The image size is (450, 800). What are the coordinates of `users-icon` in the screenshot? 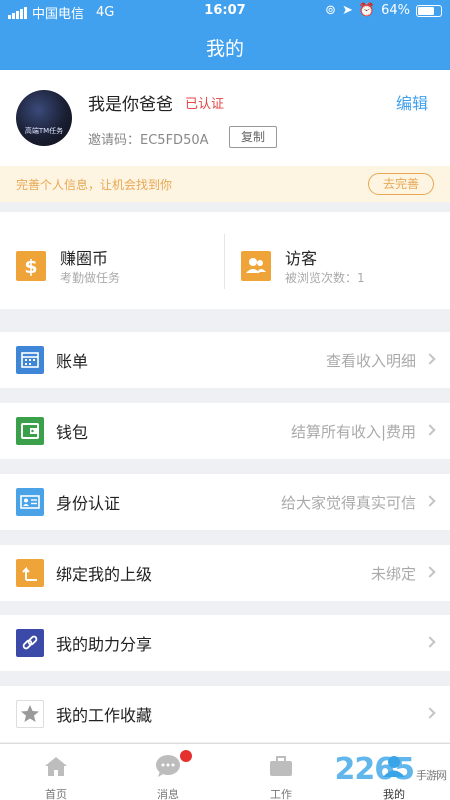 It's located at (256, 266).